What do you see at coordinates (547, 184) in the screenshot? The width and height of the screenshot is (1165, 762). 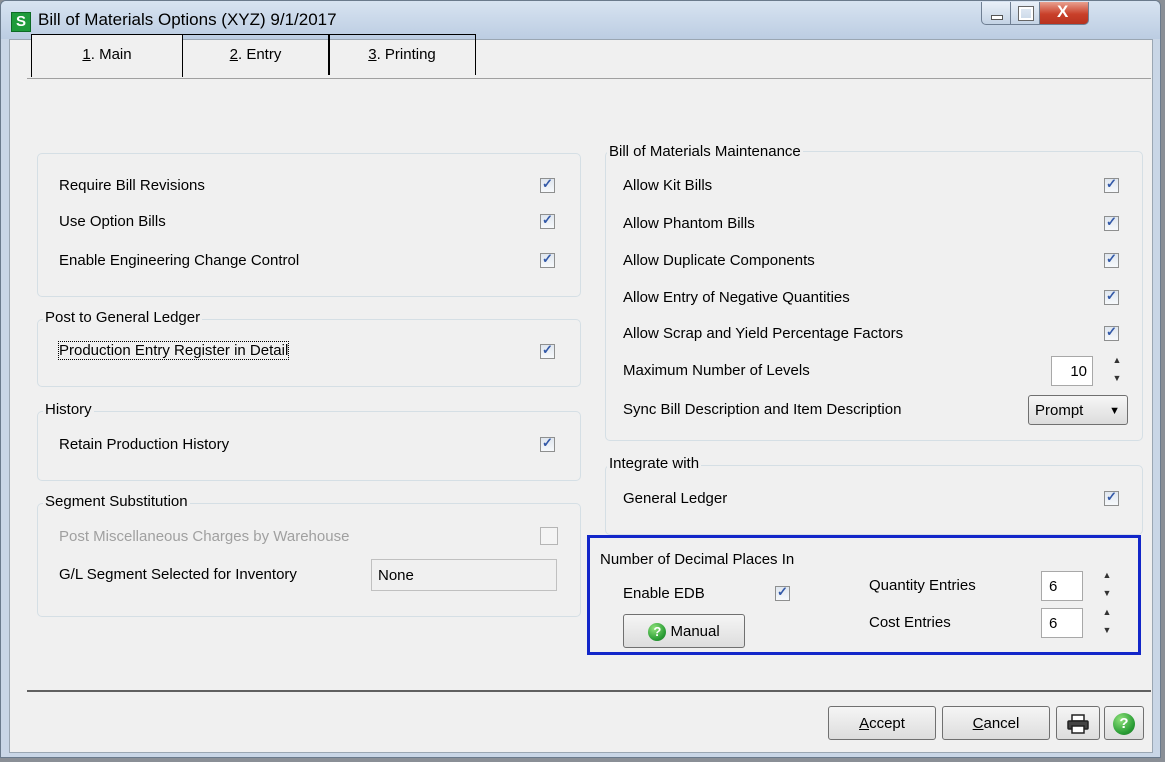 I see `require-bill-revisions-checkbox` at bounding box center [547, 184].